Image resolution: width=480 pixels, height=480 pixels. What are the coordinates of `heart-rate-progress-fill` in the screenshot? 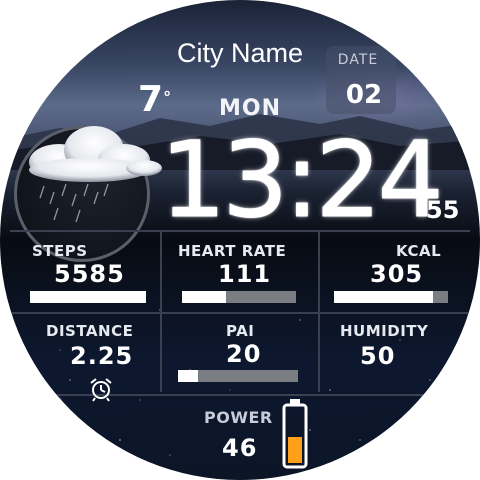 It's located at (204, 297).